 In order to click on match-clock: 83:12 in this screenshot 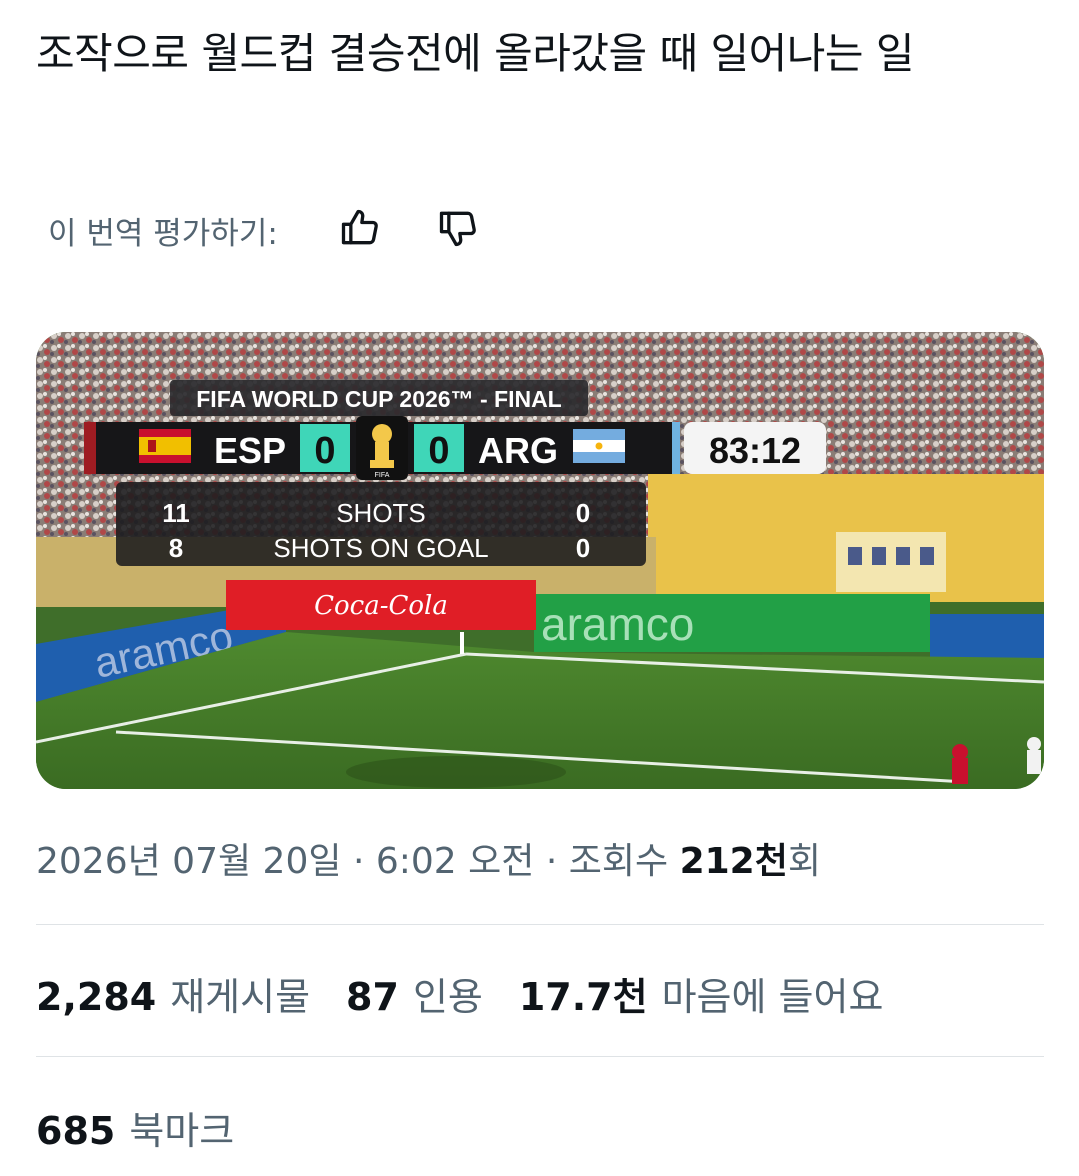, I will do `click(755, 450)`.